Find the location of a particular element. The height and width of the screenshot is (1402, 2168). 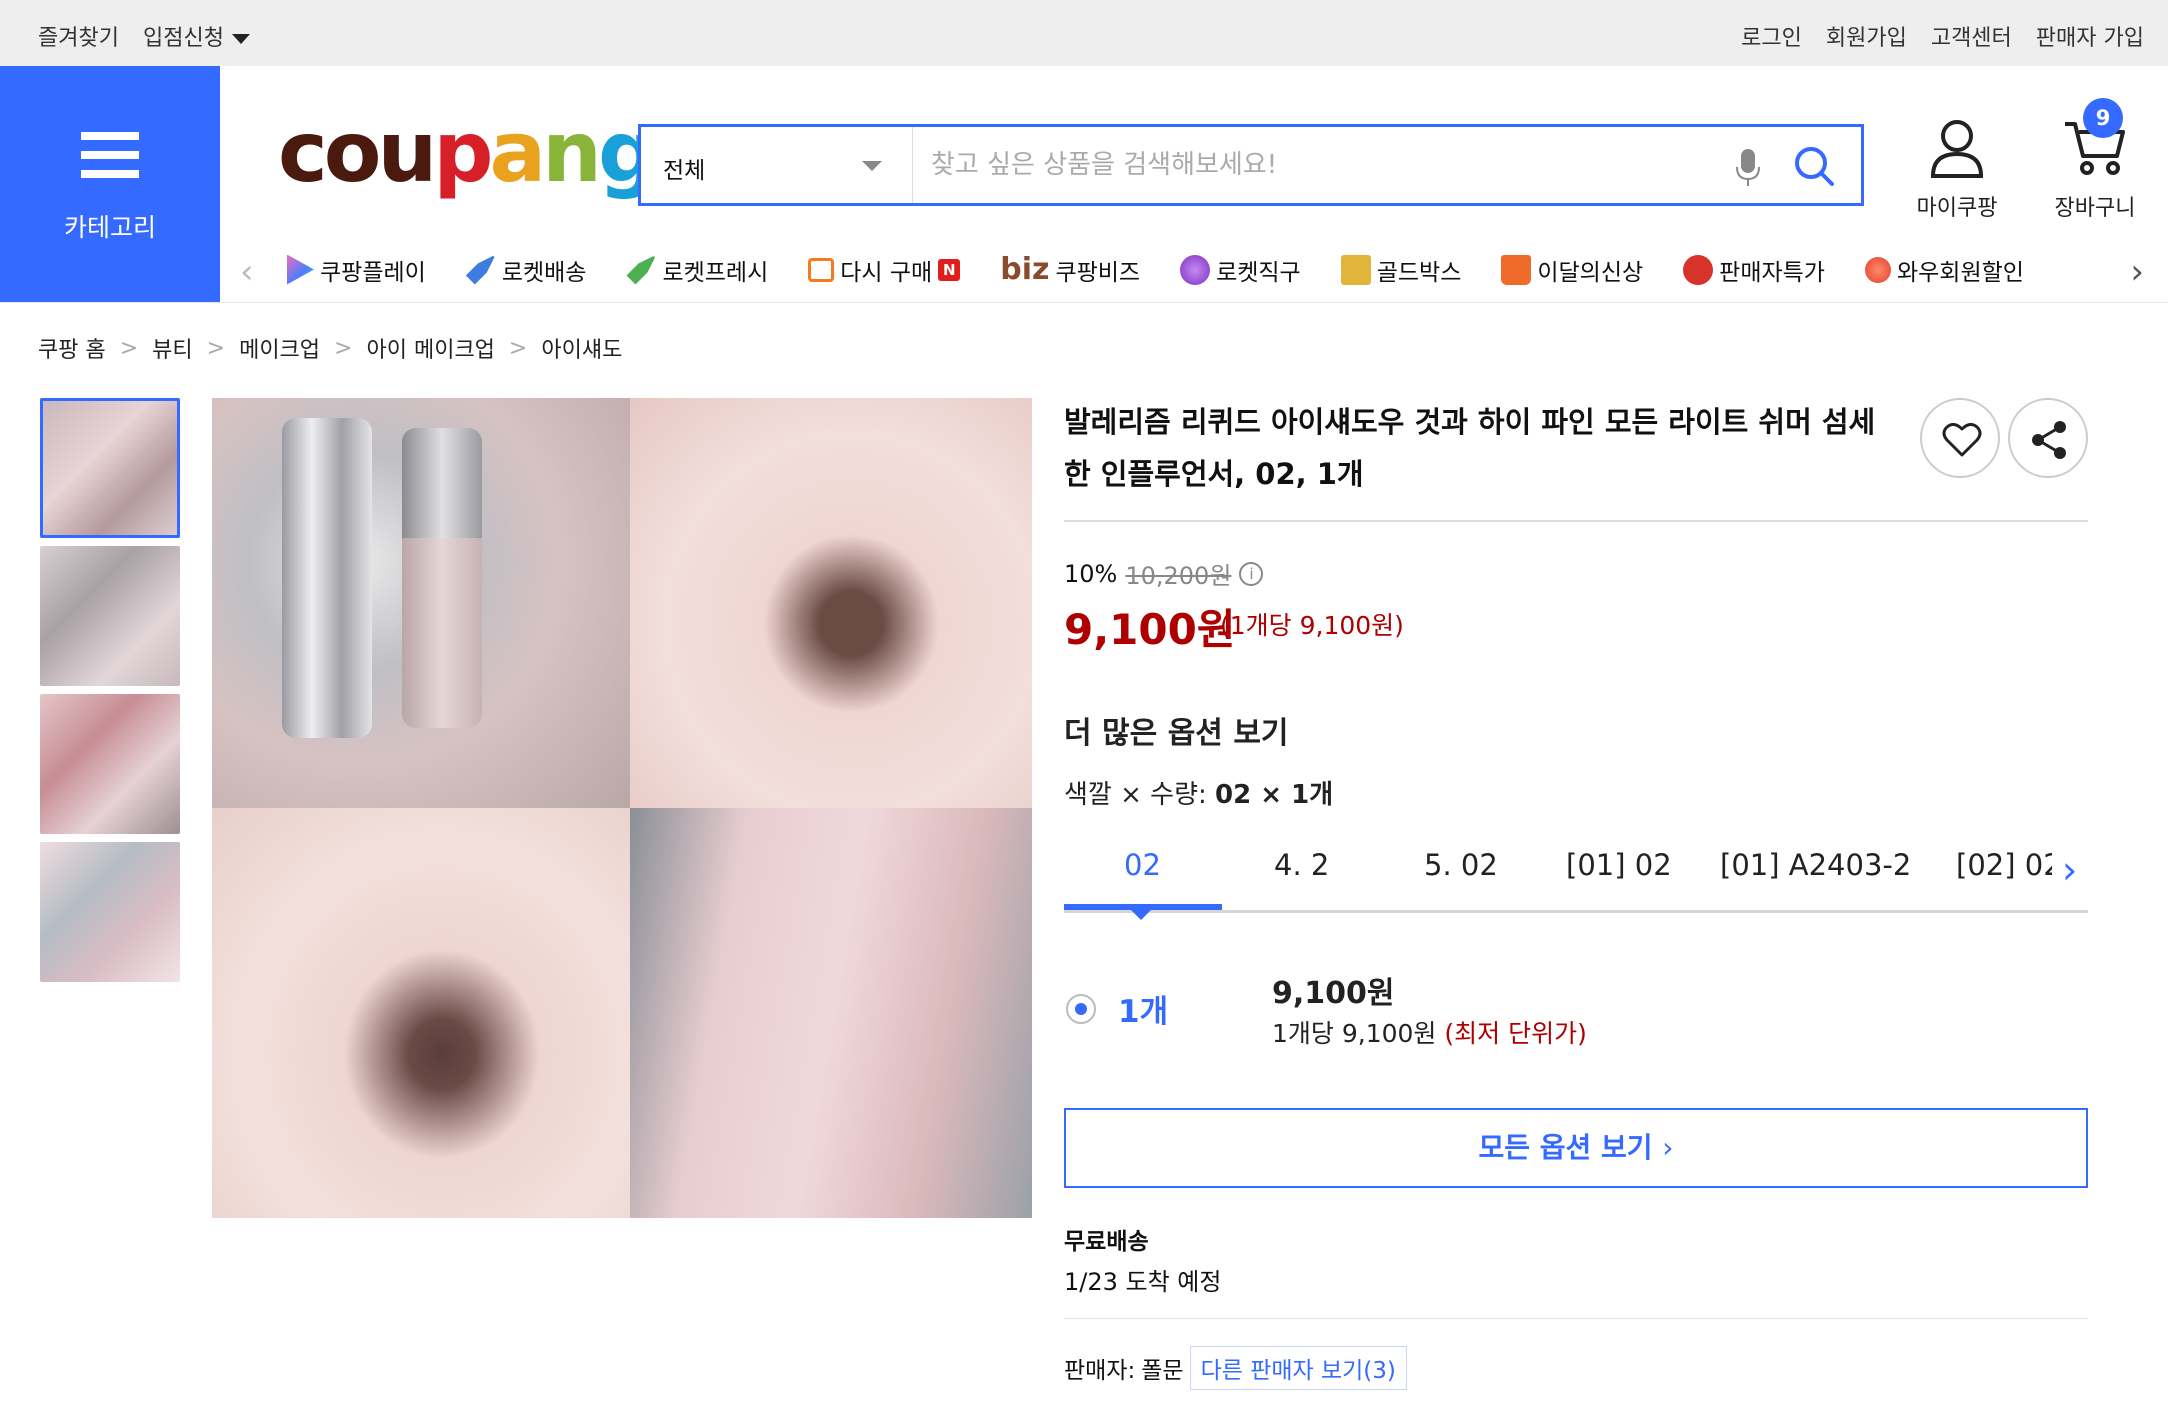

seller-apply-link: 입점신청 is located at coordinates (196, 36).